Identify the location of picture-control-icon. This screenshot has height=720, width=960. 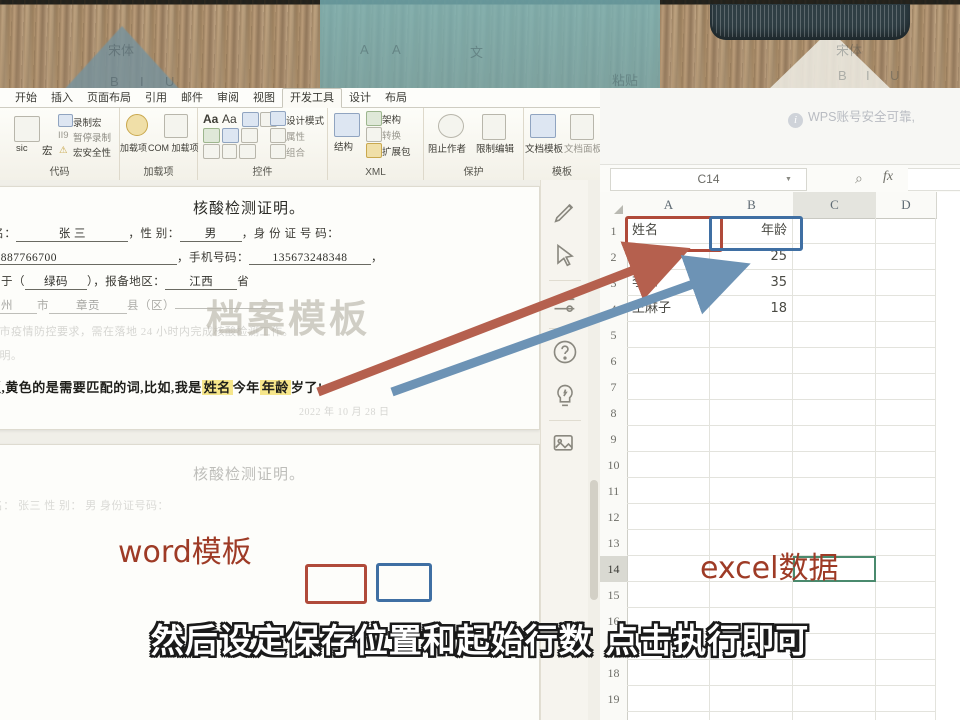
(250, 119).